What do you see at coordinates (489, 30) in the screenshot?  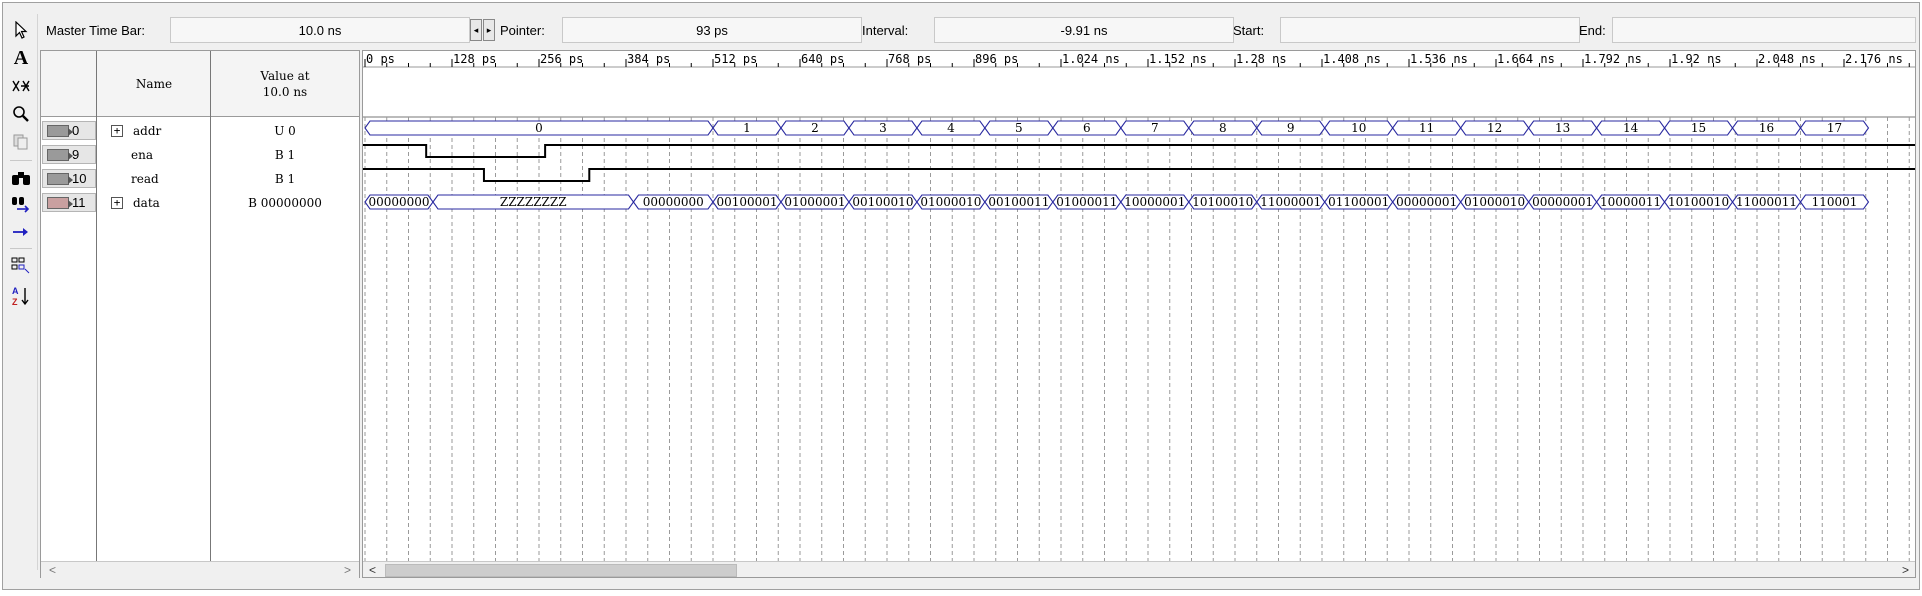 I see `master-time-next-button: ▸` at bounding box center [489, 30].